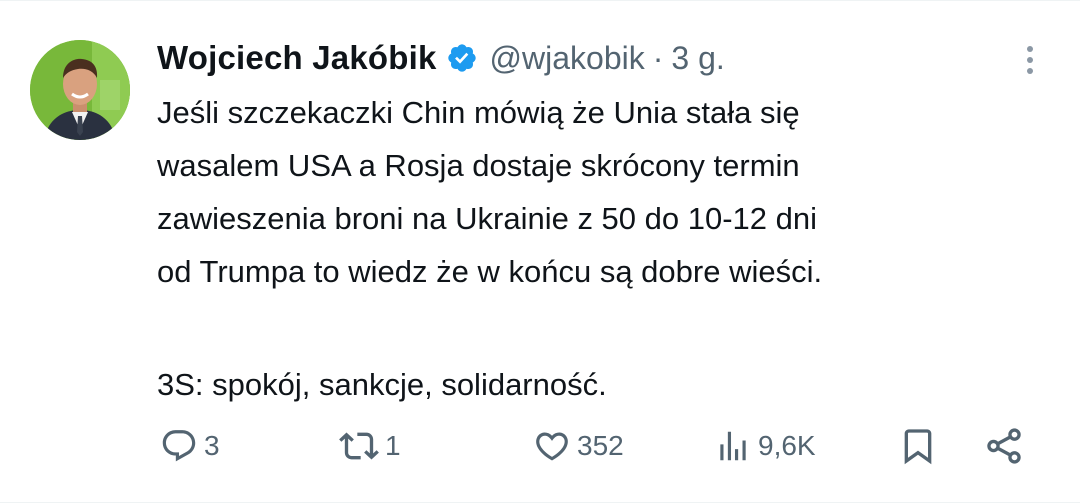 This screenshot has width=1080, height=503. What do you see at coordinates (567, 58) in the screenshot?
I see `author-handle: @wjakobik` at bounding box center [567, 58].